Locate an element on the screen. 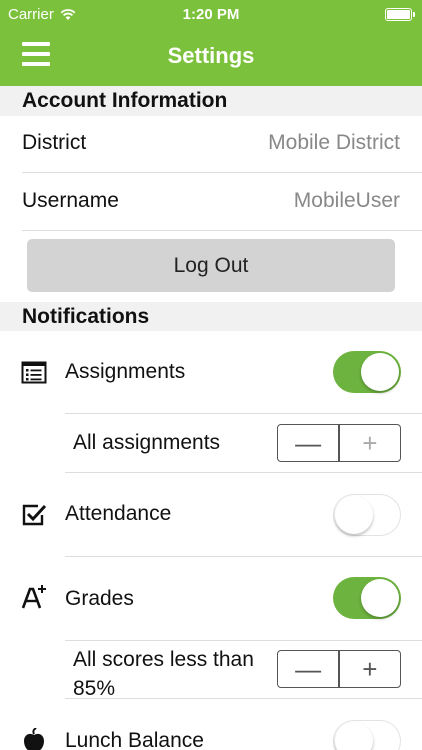 This screenshot has height=750, width=422. attendance-label: Attendance is located at coordinates (118, 513).